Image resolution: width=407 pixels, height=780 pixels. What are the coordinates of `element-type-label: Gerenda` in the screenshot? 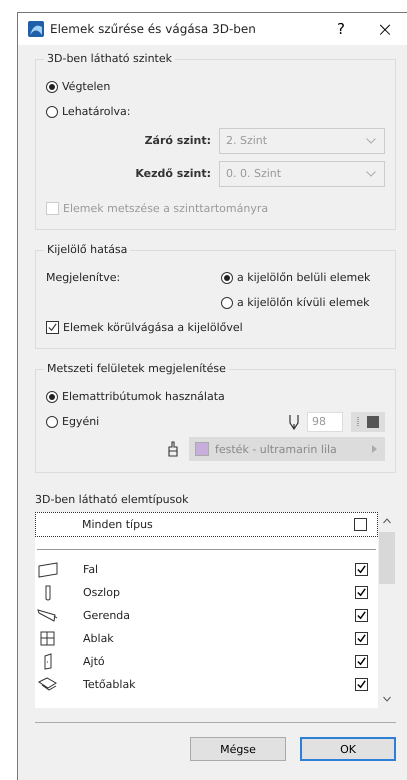 It's located at (106, 615).